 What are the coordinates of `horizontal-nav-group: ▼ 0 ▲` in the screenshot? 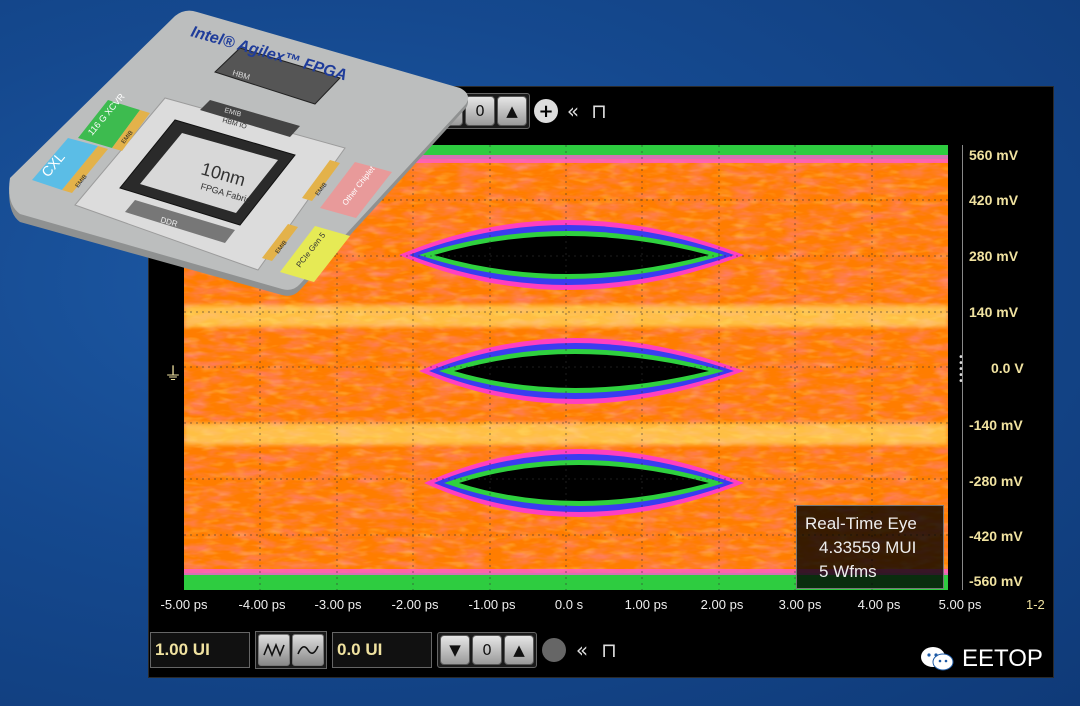 It's located at (487, 649).